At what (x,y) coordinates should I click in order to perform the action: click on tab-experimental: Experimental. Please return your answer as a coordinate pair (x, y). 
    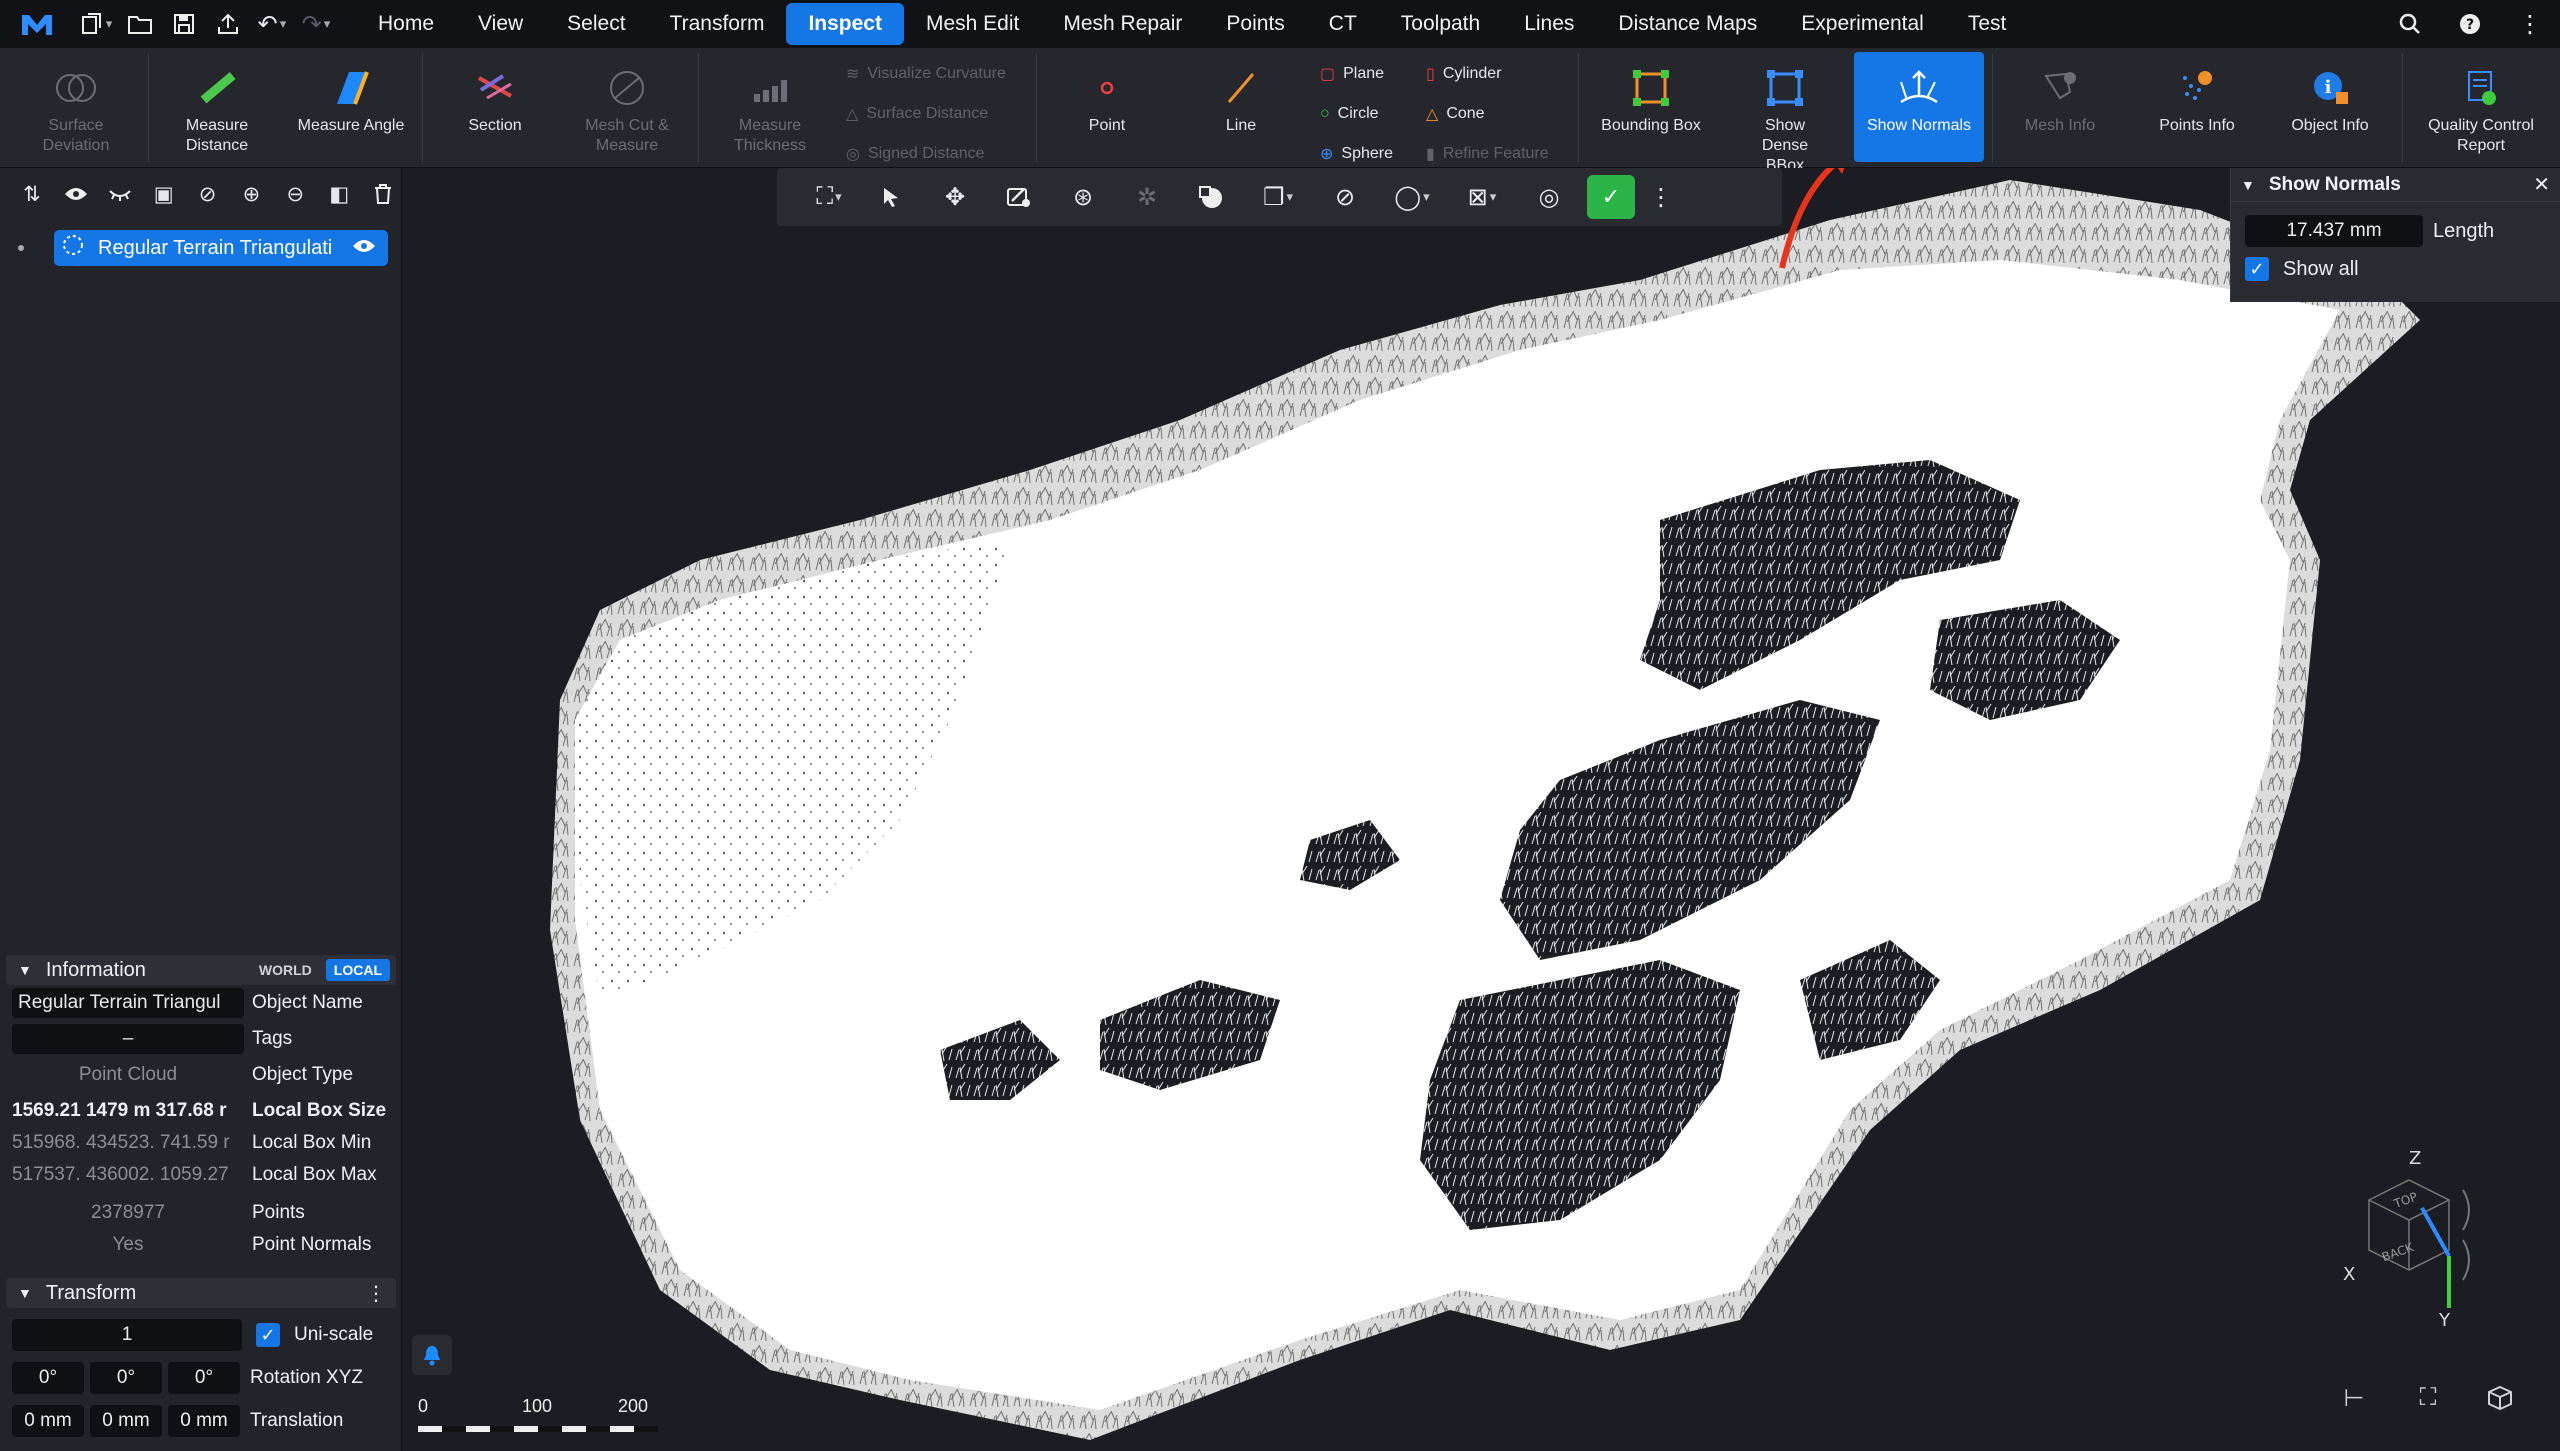
    Looking at the image, I should click on (1862, 24).